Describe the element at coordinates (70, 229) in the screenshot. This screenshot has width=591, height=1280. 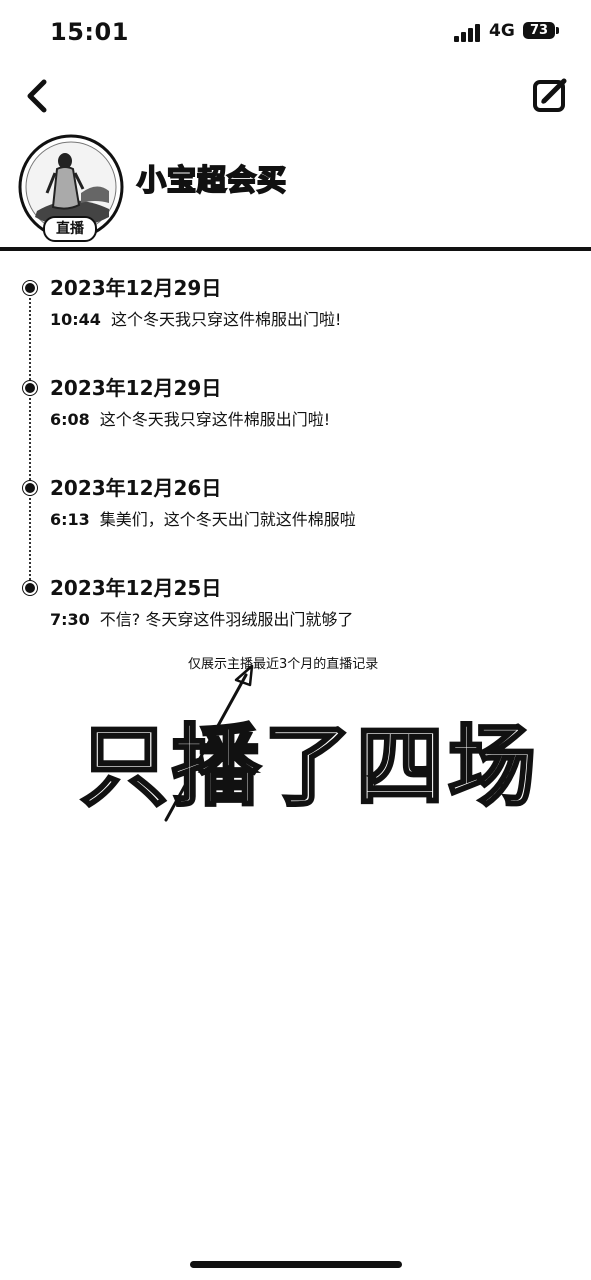
I see `live-badge: 直播` at that location.